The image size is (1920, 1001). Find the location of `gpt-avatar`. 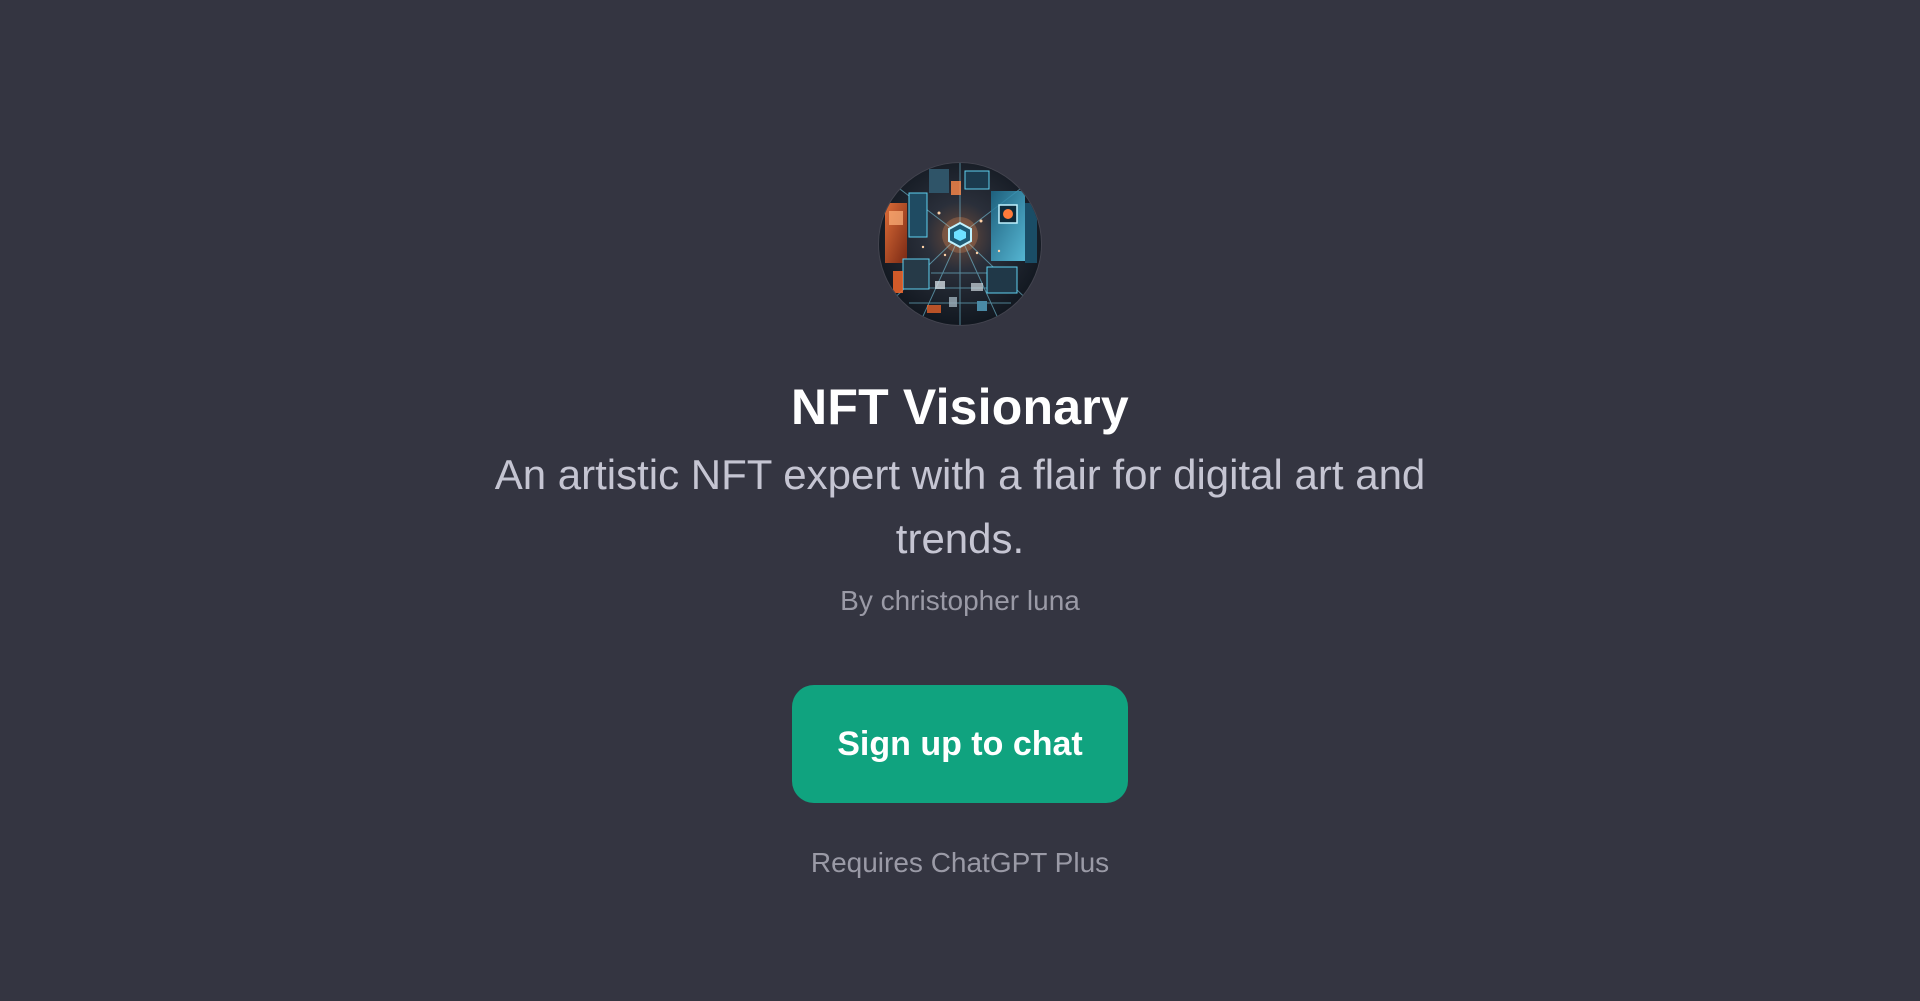

gpt-avatar is located at coordinates (960, 244).